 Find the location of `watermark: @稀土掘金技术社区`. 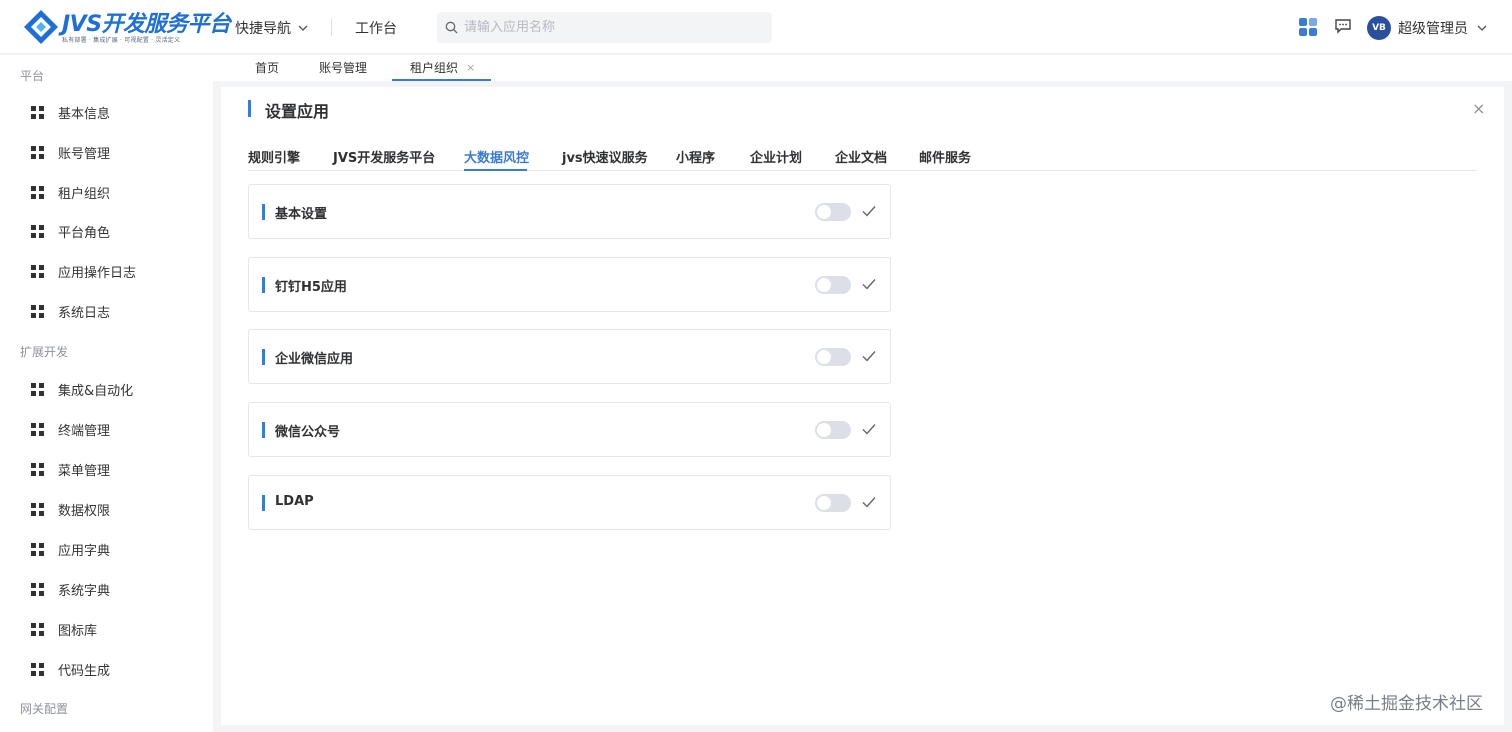

watermark: @稀土掘金技术社区 is located at coordinates (1406, 704).